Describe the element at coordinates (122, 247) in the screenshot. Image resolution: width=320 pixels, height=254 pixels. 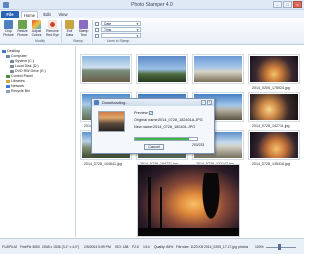
I see `status-iso: ISO: 188` at that location.